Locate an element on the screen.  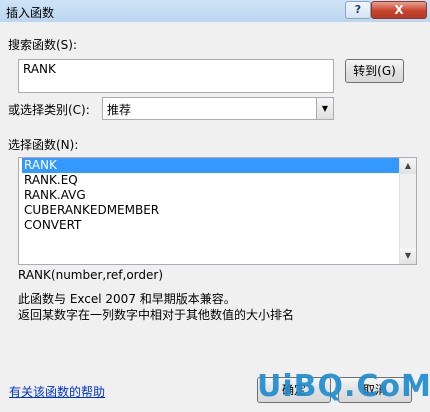
scroll-up-icon: ▲ is located at coordinates (408, 166).